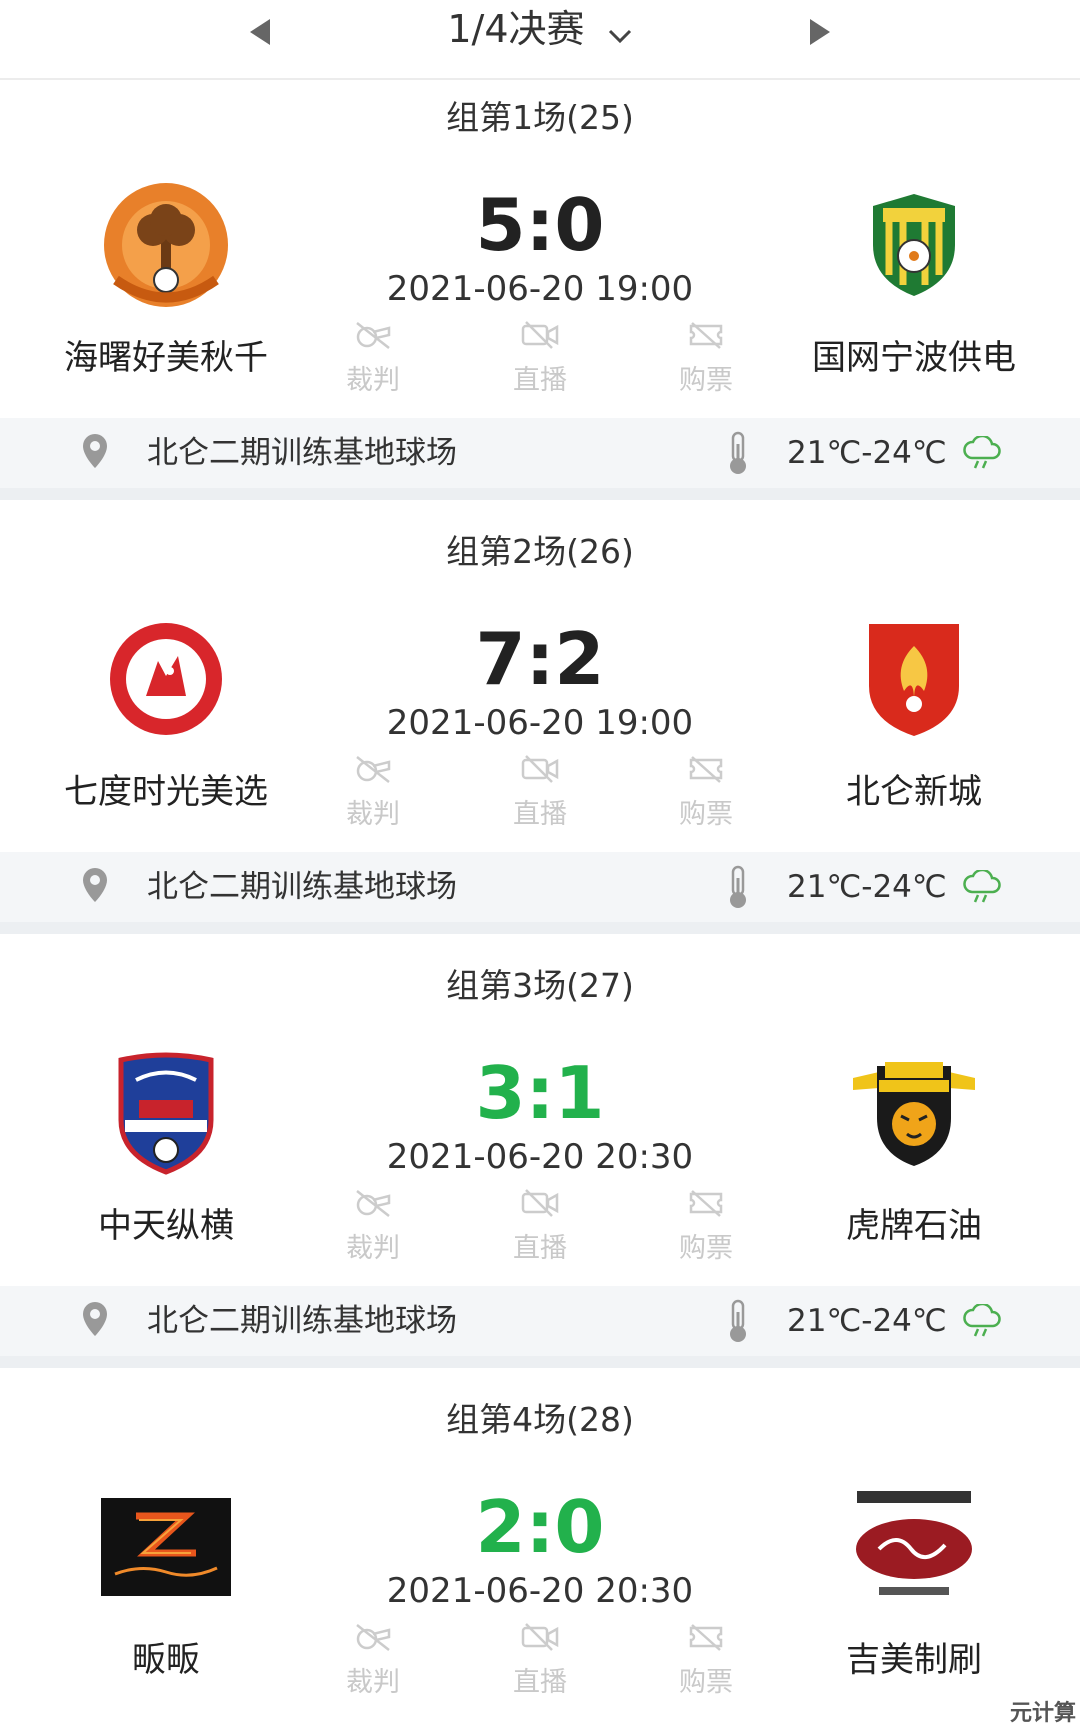 The image size is (1080, 1733). I want to click on team-name: 七度时光美选, so click(166, 792).